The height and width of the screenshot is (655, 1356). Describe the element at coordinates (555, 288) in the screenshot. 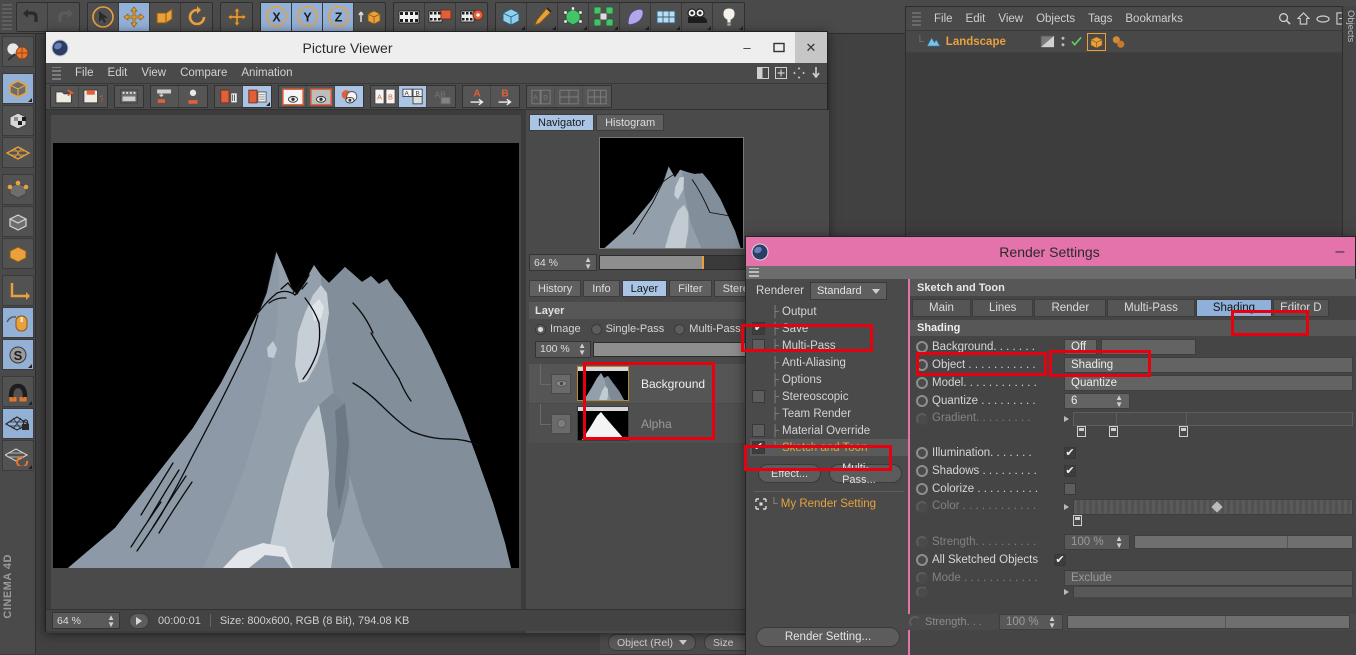

I see `tab-history: History` at that location.